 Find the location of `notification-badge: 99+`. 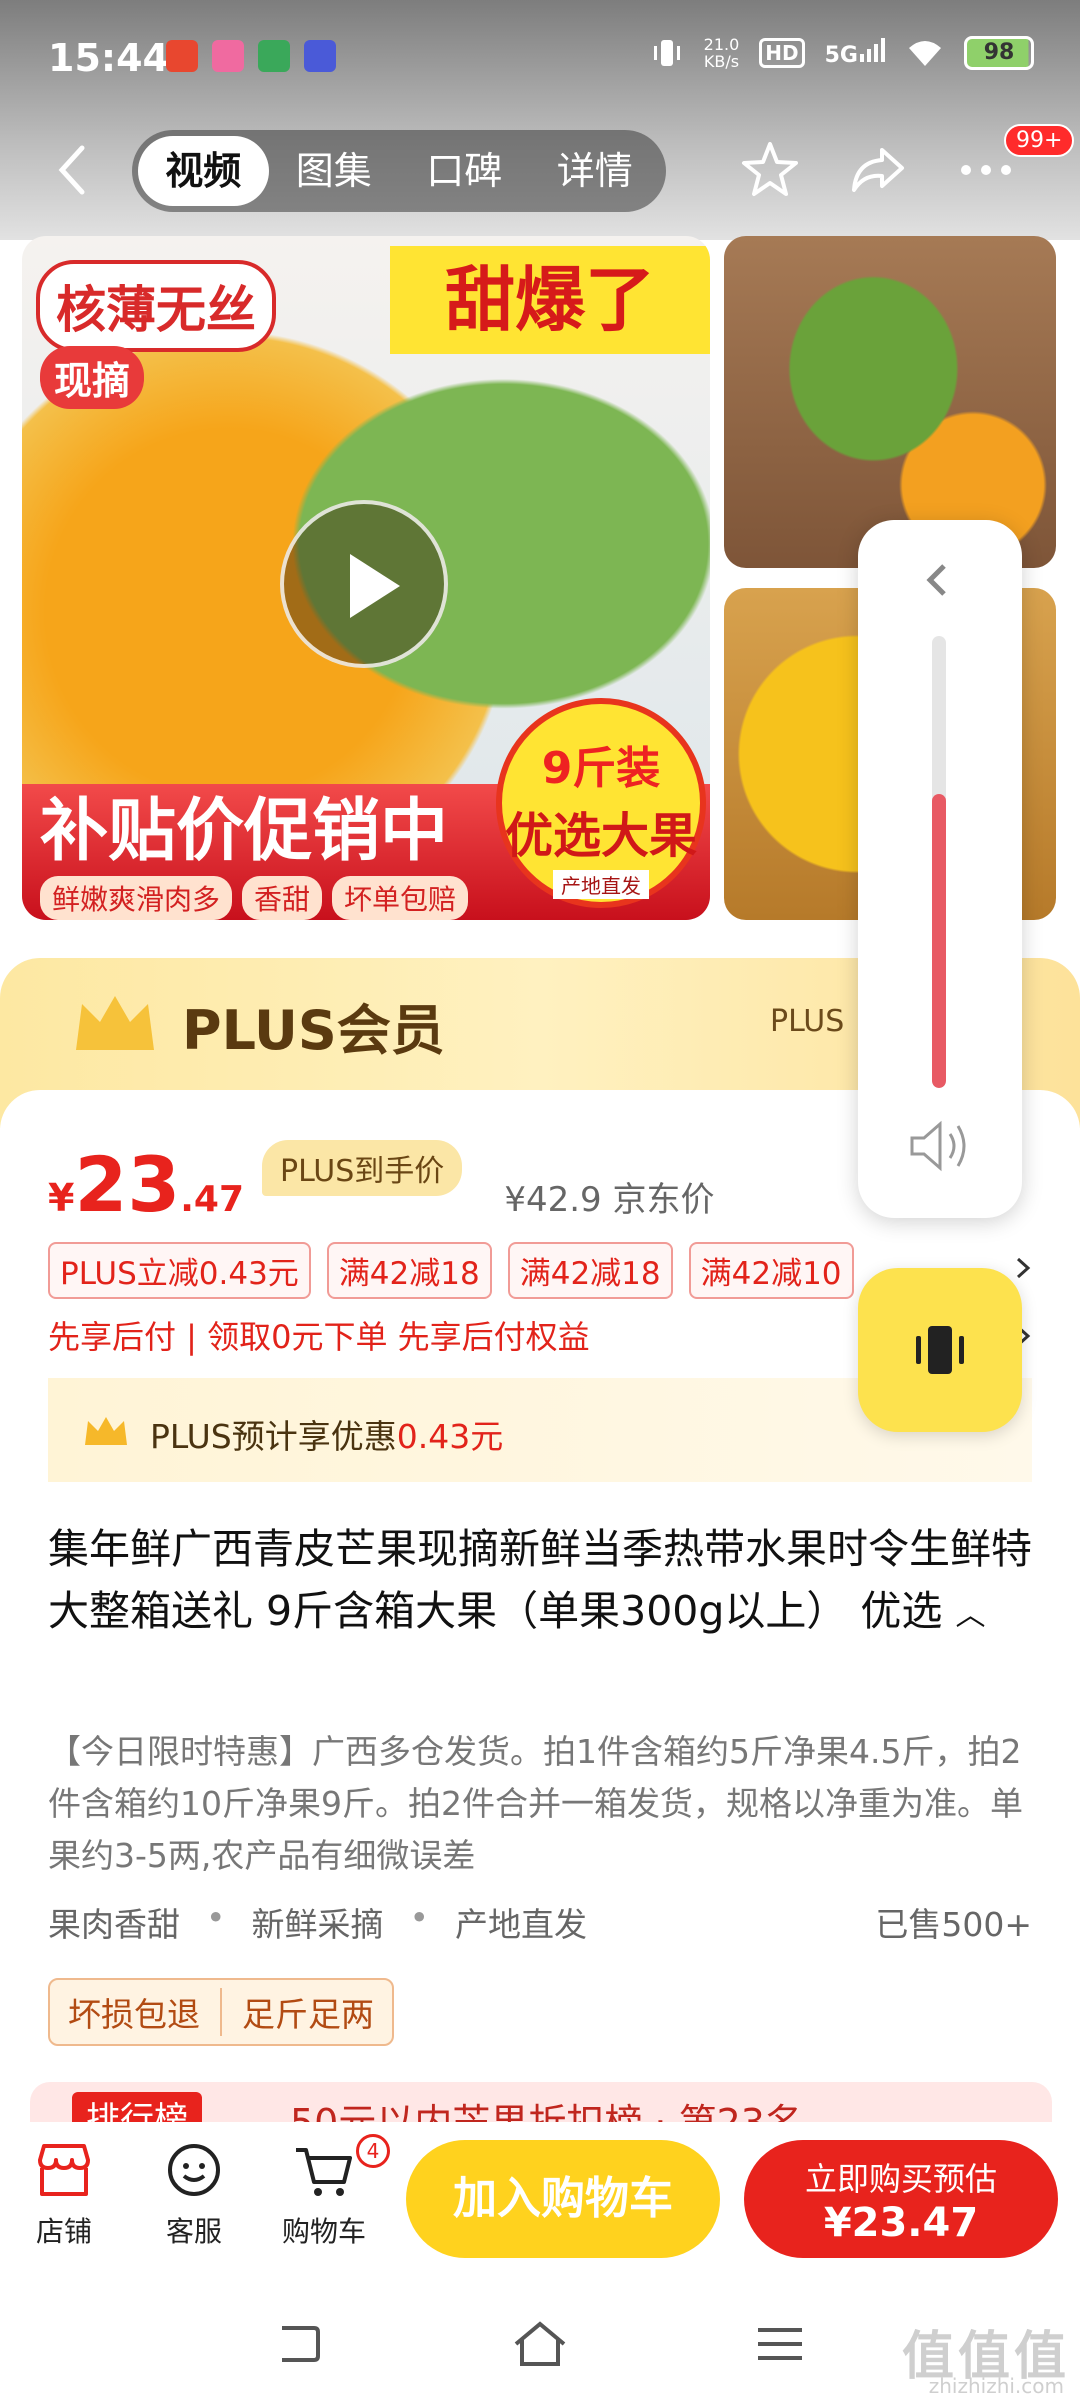

notification-badge: 99+ is located at coordinates (1039, 140).